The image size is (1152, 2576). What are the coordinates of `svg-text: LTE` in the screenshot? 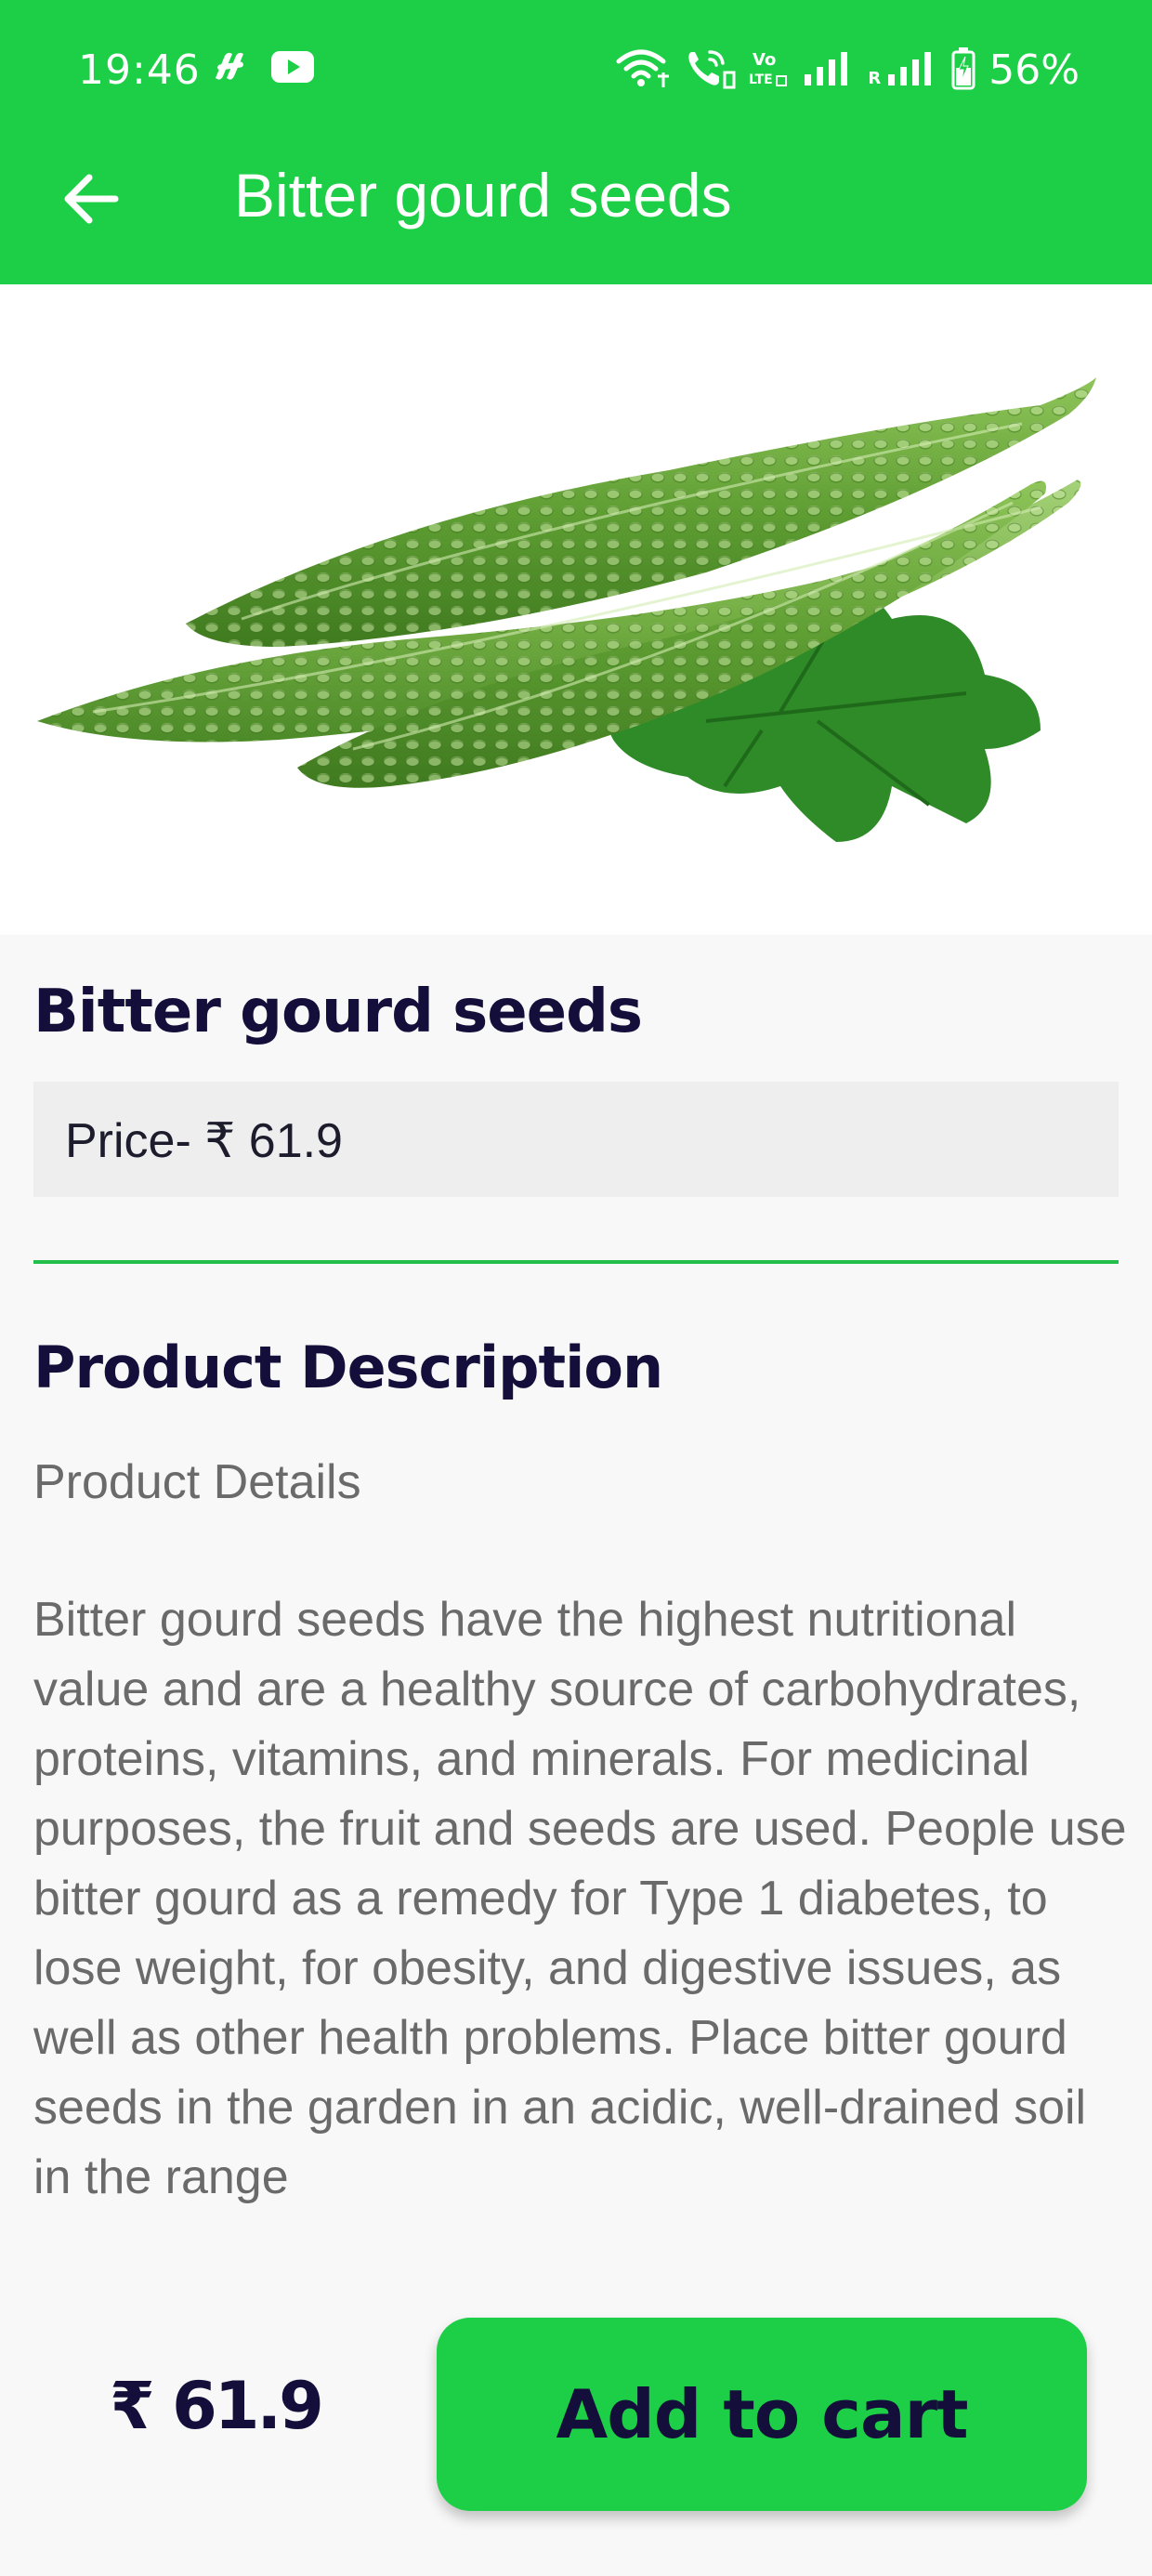 It's located at (761, 79).